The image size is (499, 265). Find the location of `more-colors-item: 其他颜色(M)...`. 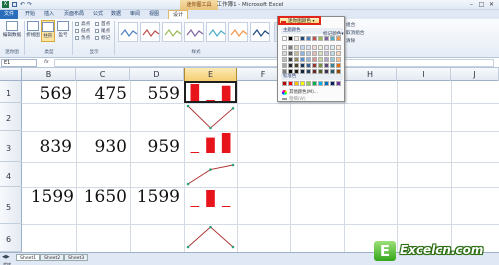

more-colors-item: 其他颜色(M)... is located at coordinates (299, 92).